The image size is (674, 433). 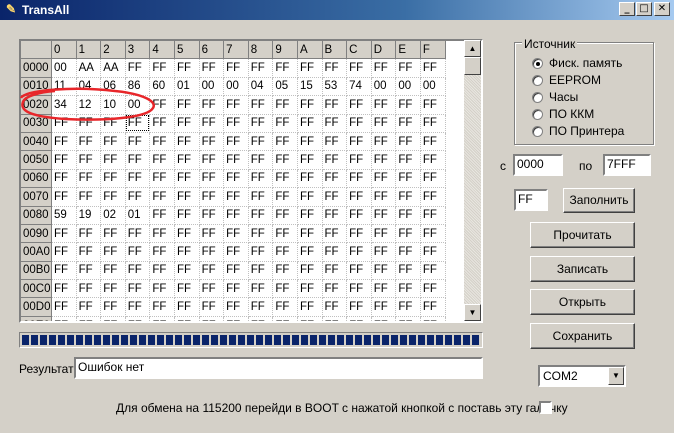 What do you see at coordinates (627, 165) in the screenshot?
I see `range-to-input: 7FFF` at bounding box center [627, 165].